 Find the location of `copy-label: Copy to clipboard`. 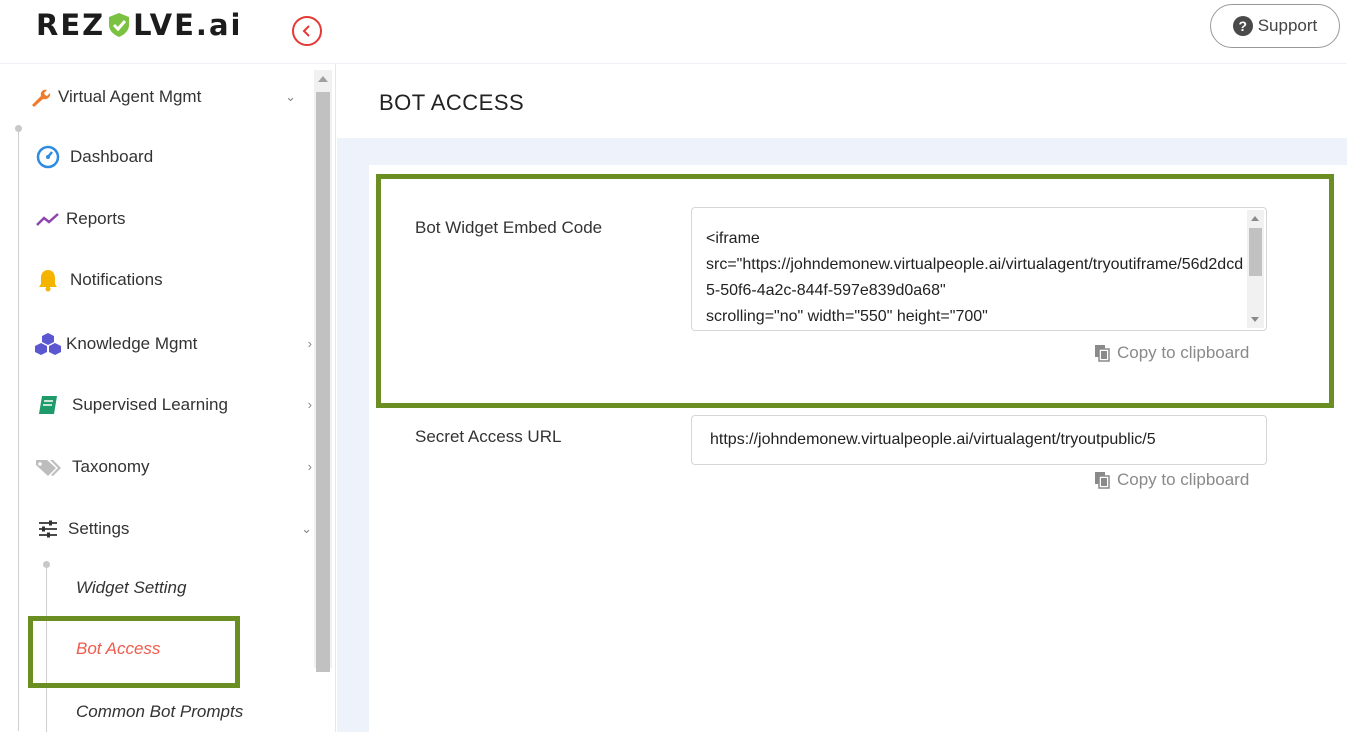

copy-label: Copy to clipboard is located at coordinates (1183, 479).